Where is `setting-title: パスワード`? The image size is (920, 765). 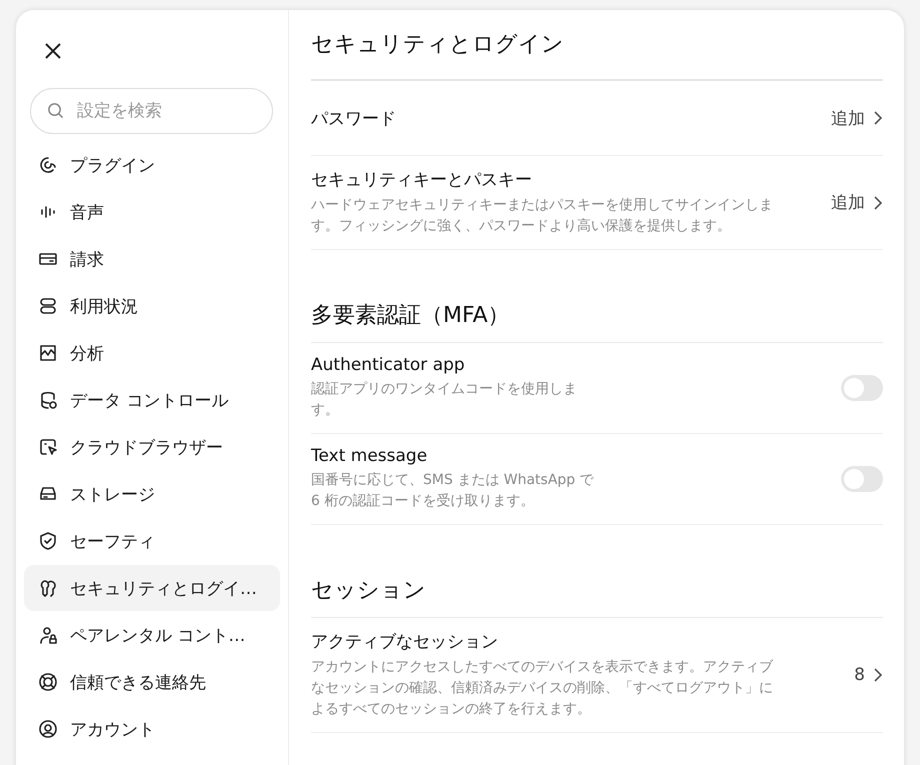
setting-title: パスワード is located at coordinates (354, 119).